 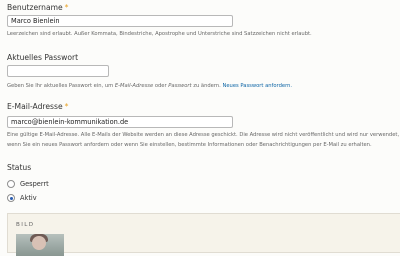 What do you see at coordinates (257, 86) in the screenshot?
I see `request-new-password-link: Neues Passwort anfordern.` at bounding box center [257, 86].